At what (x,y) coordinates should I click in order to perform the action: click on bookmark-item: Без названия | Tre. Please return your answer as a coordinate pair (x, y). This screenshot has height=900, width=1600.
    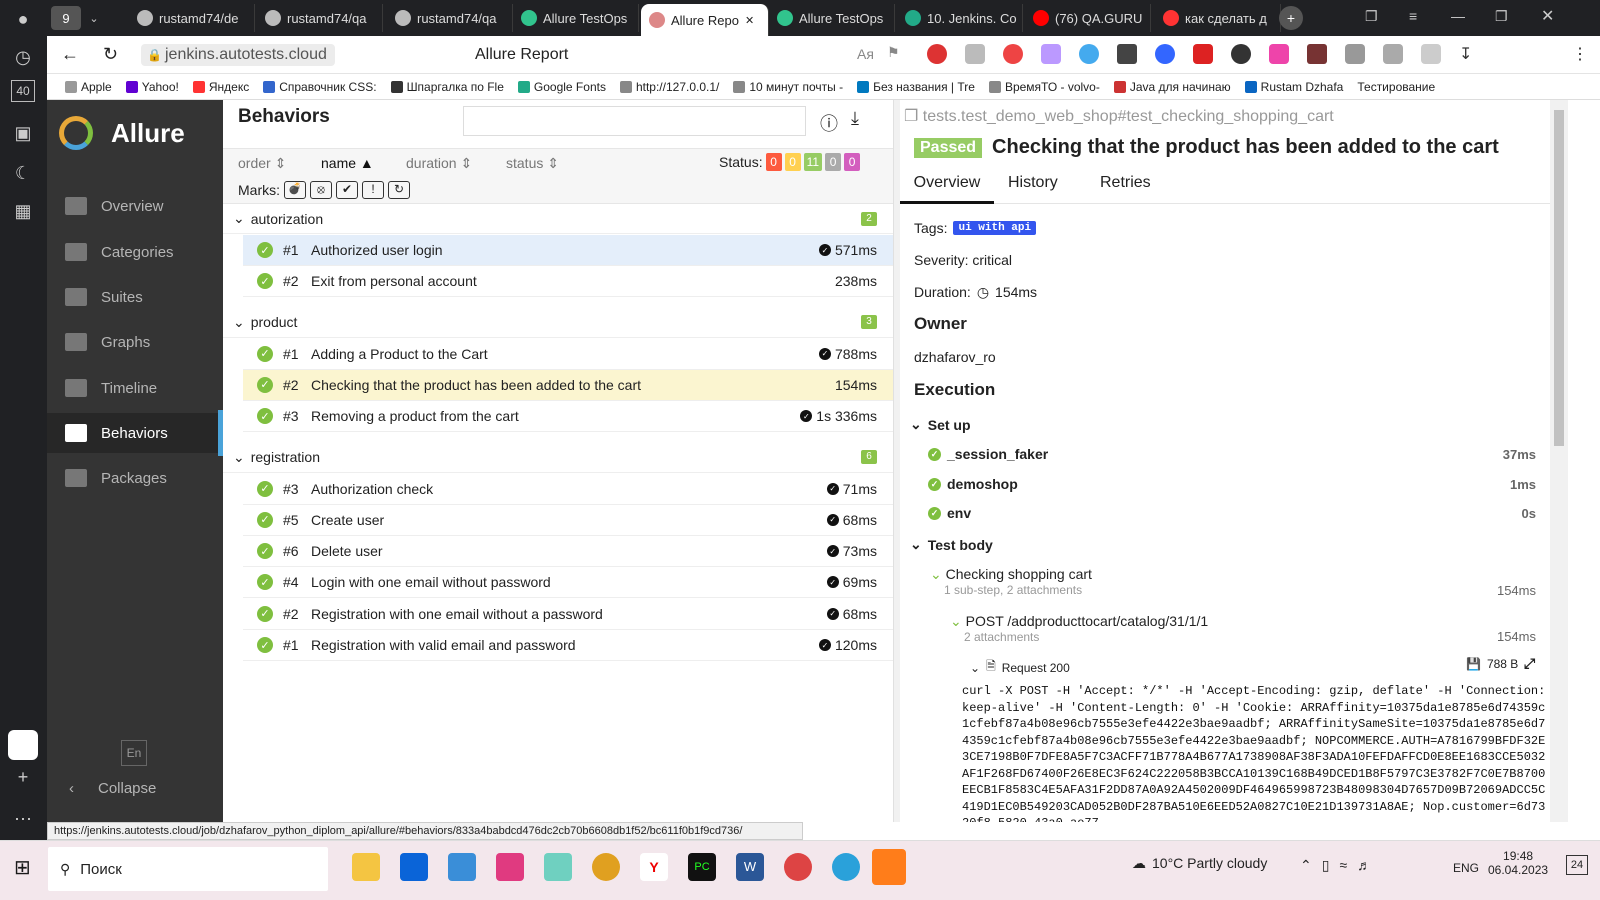
    Looking at the image, I should click on (916, 87).